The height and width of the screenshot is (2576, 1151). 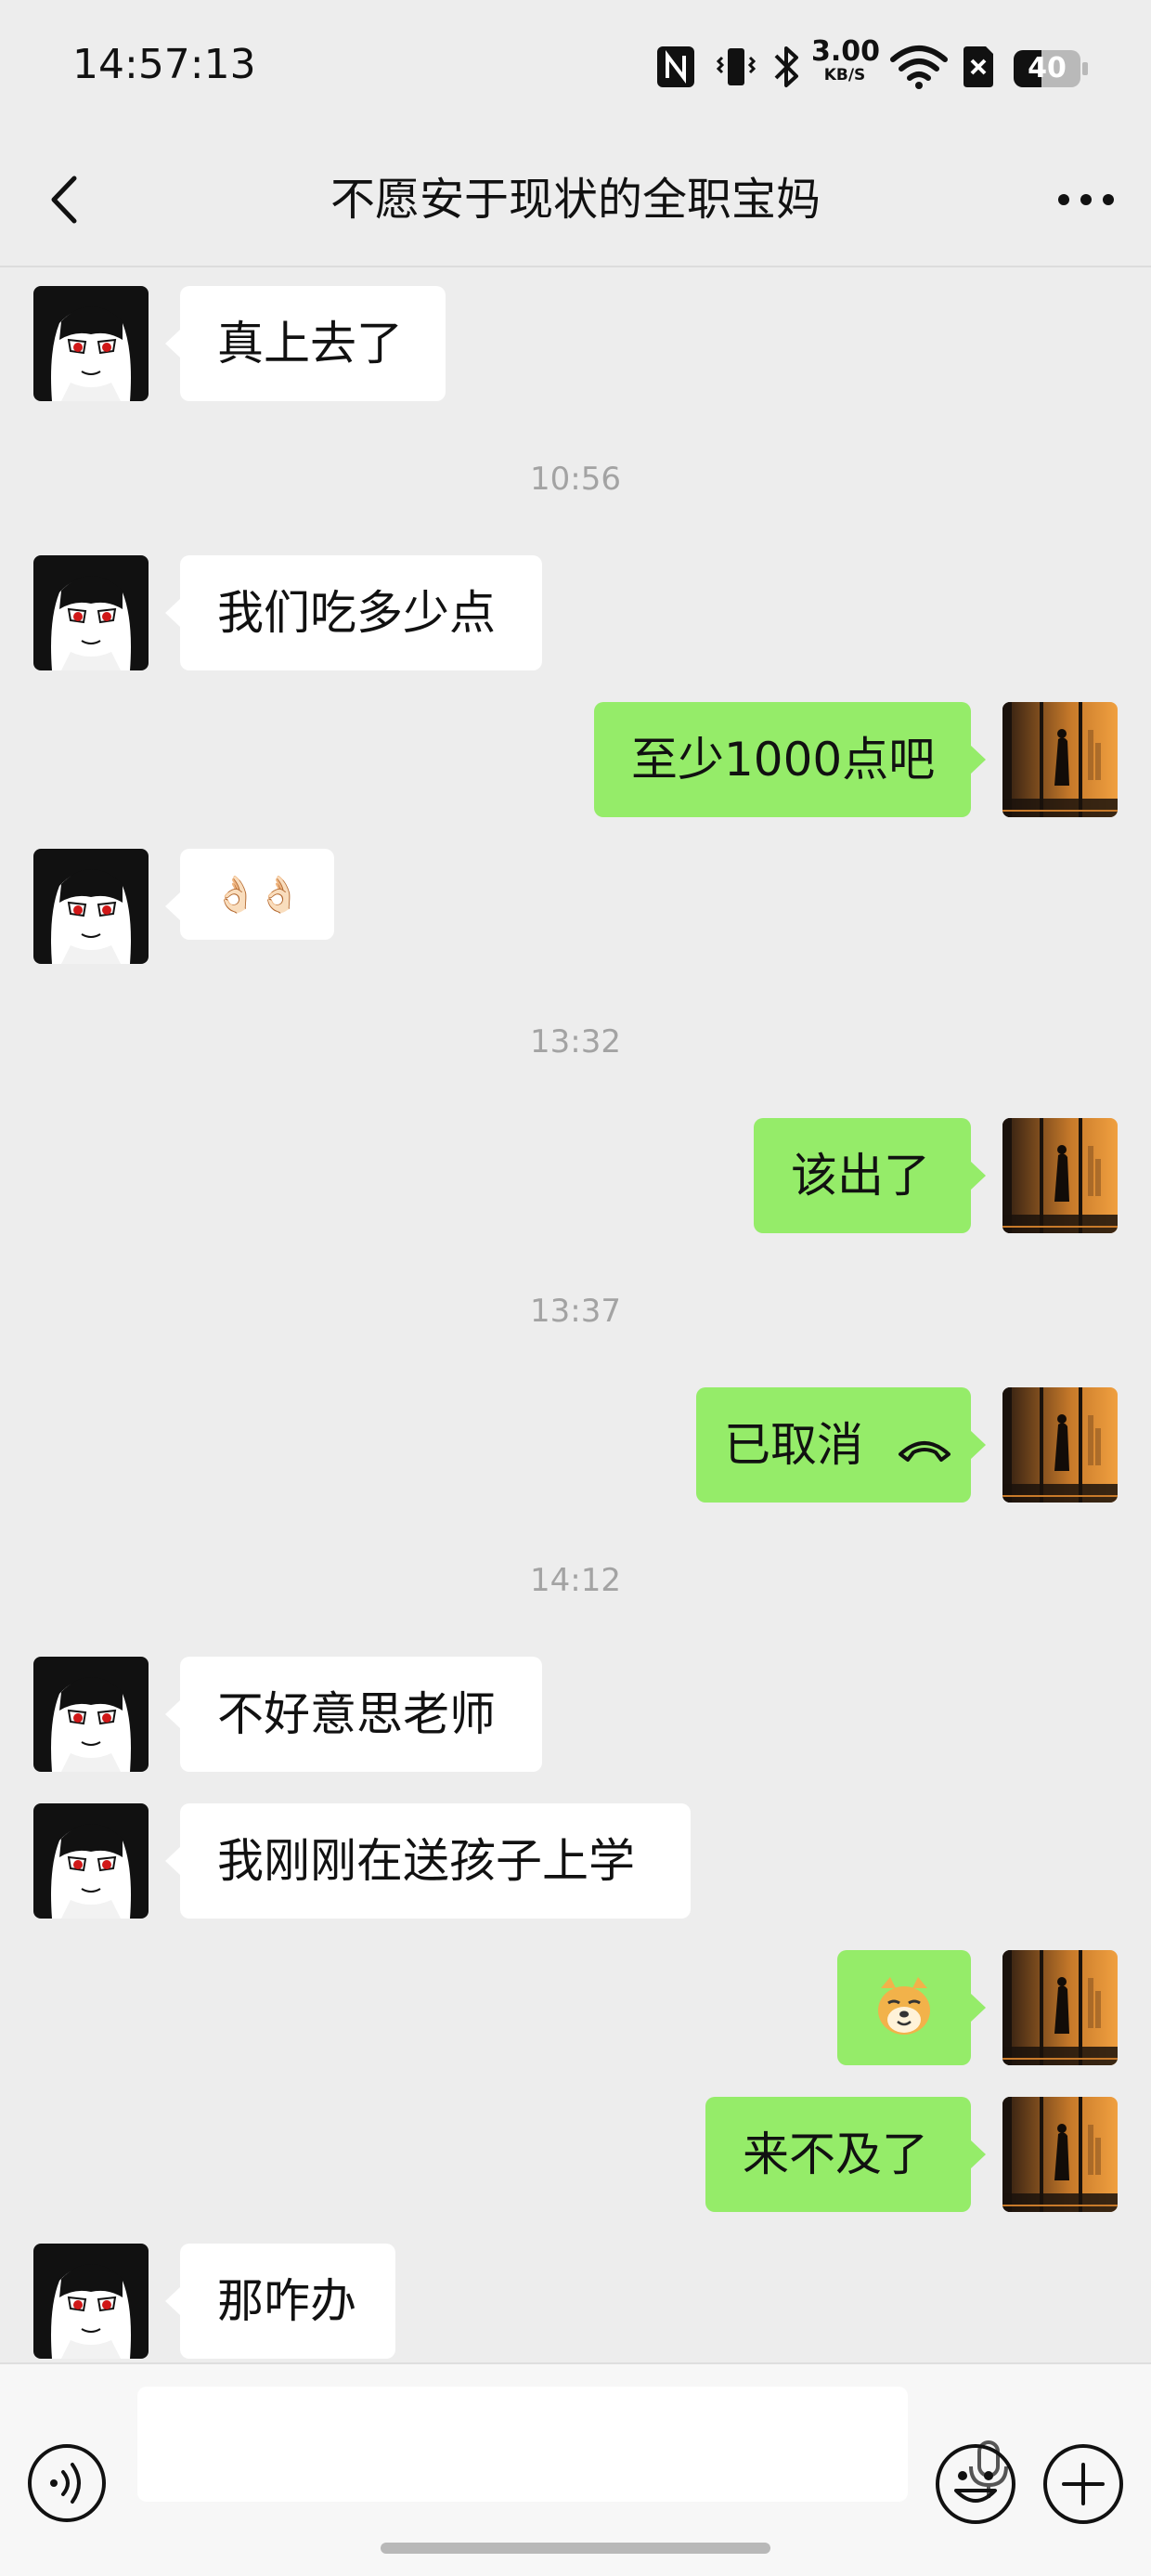 I want to click on message-bubble: 真上去了, so click(x=305, y=343).